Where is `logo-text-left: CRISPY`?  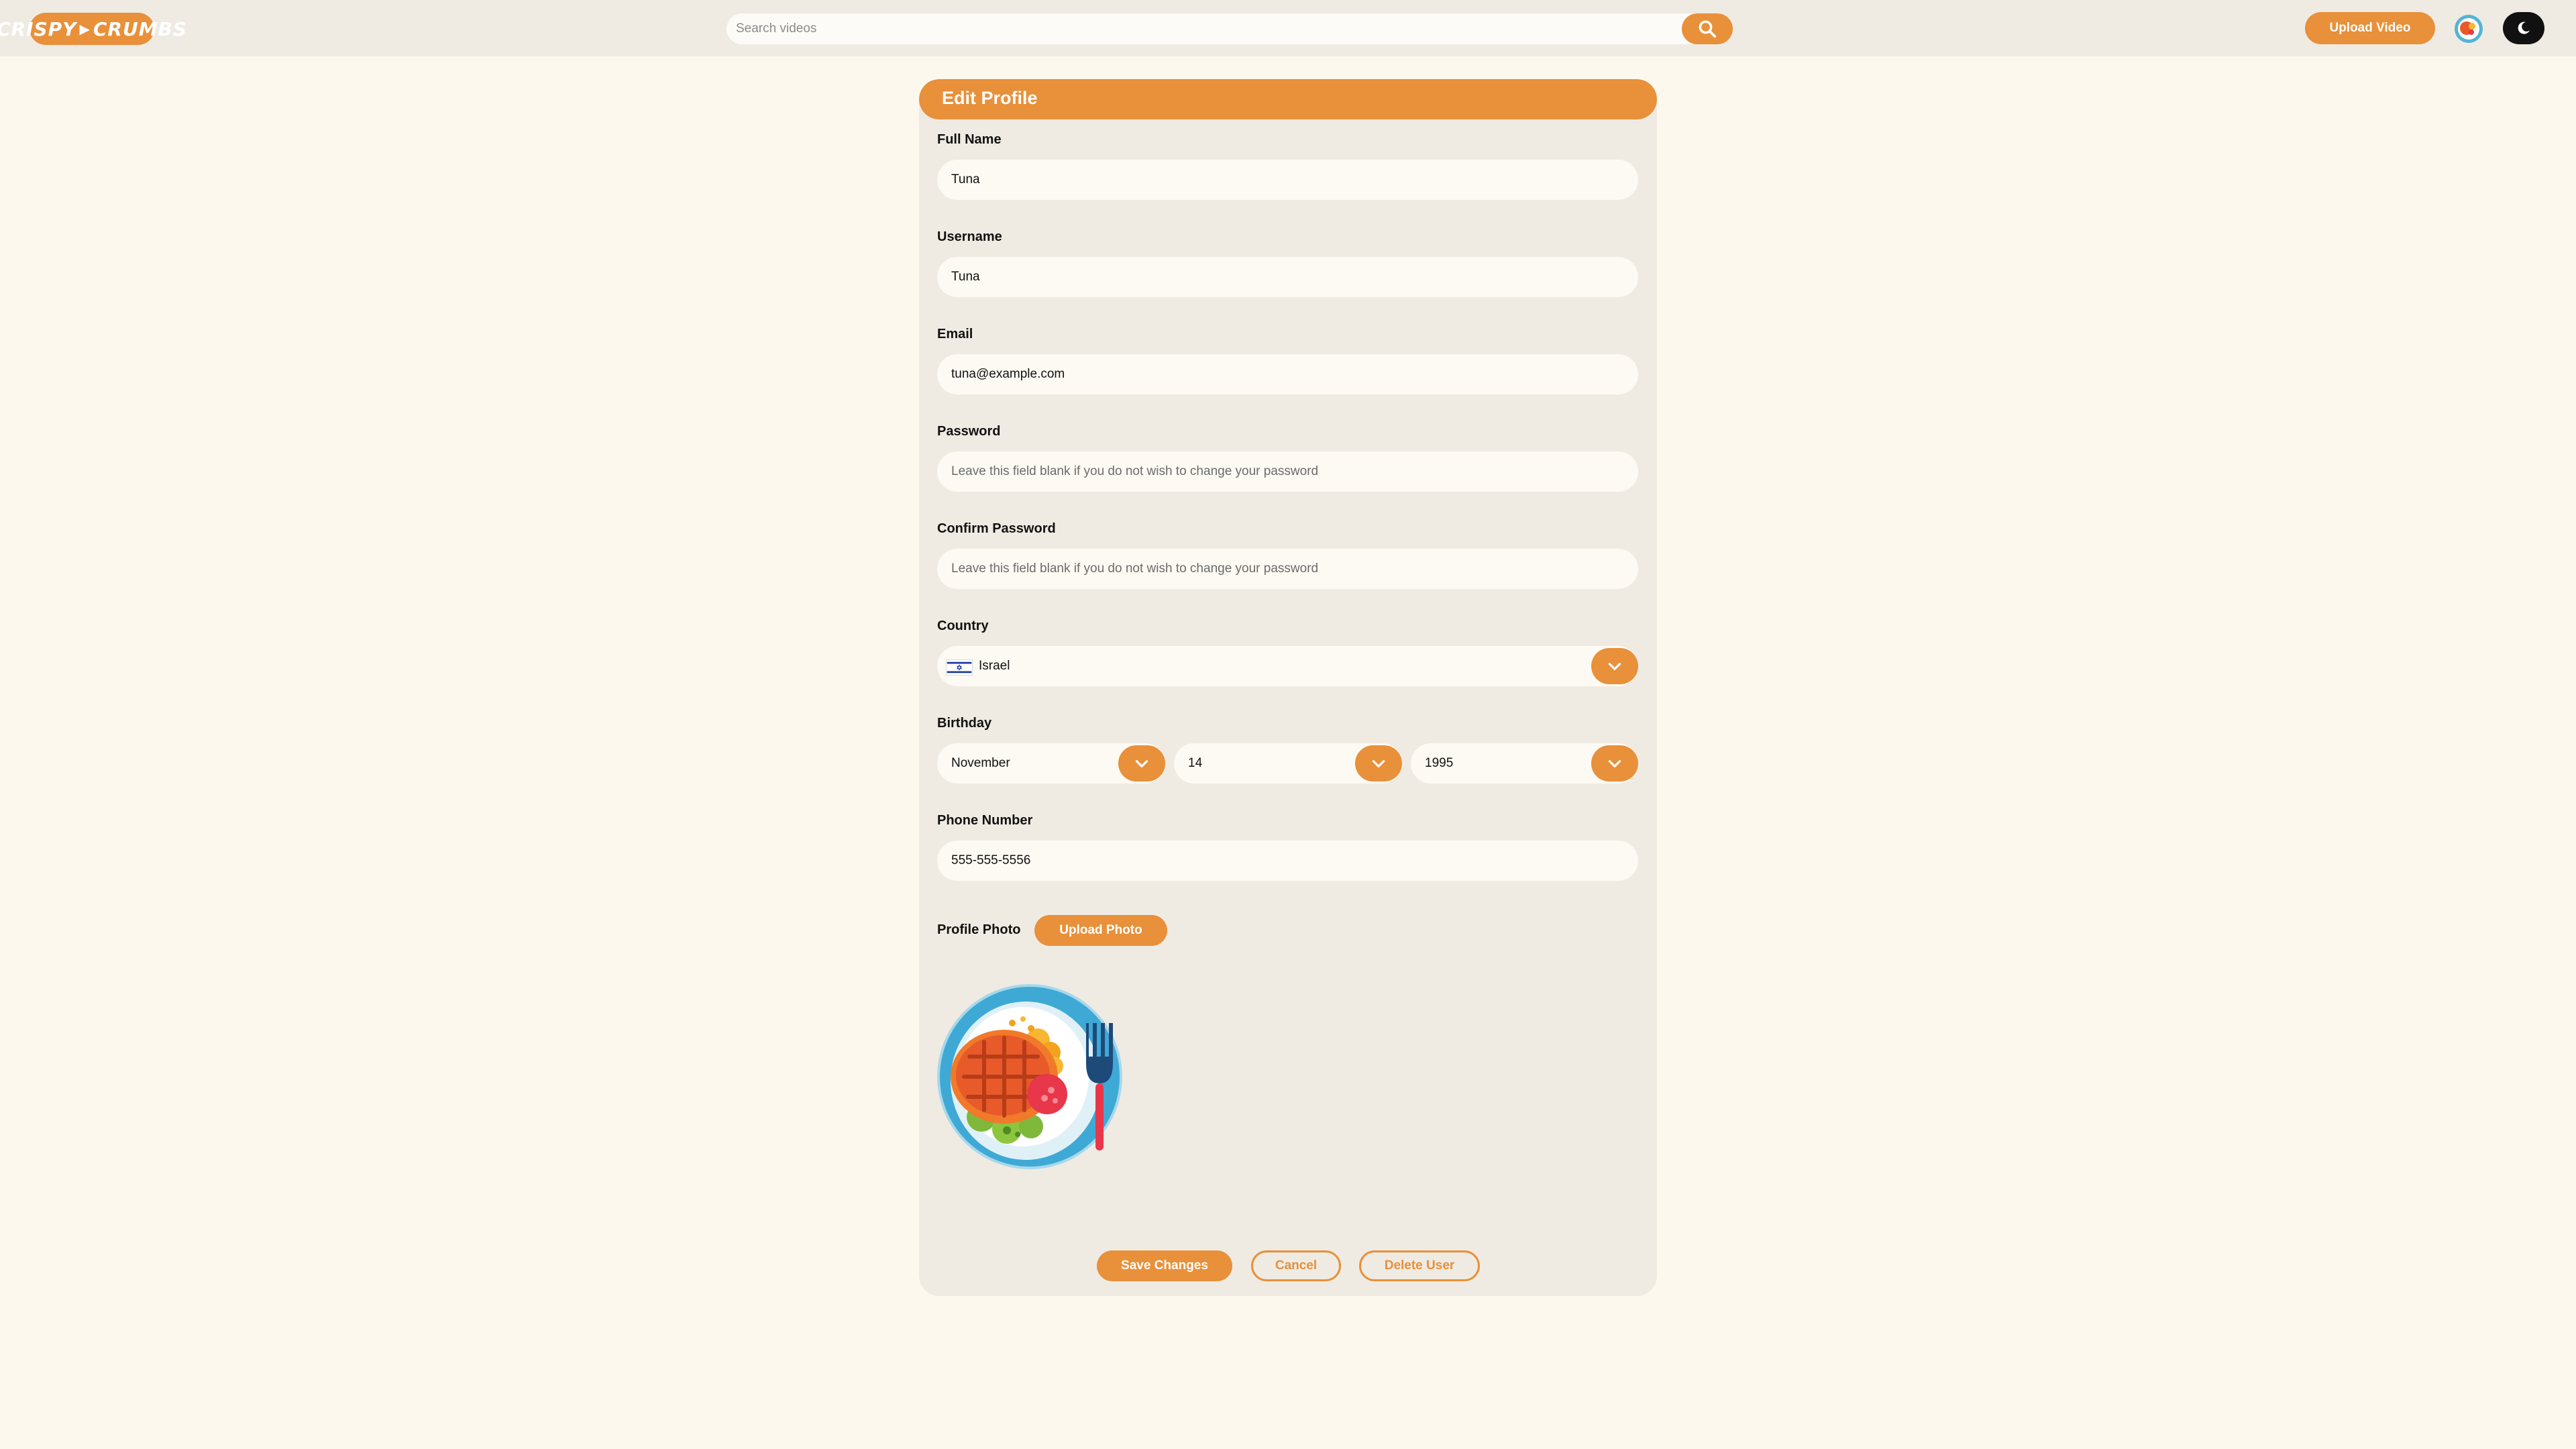
logo-text-left: CRISPY is located at coordinates (38, 28).